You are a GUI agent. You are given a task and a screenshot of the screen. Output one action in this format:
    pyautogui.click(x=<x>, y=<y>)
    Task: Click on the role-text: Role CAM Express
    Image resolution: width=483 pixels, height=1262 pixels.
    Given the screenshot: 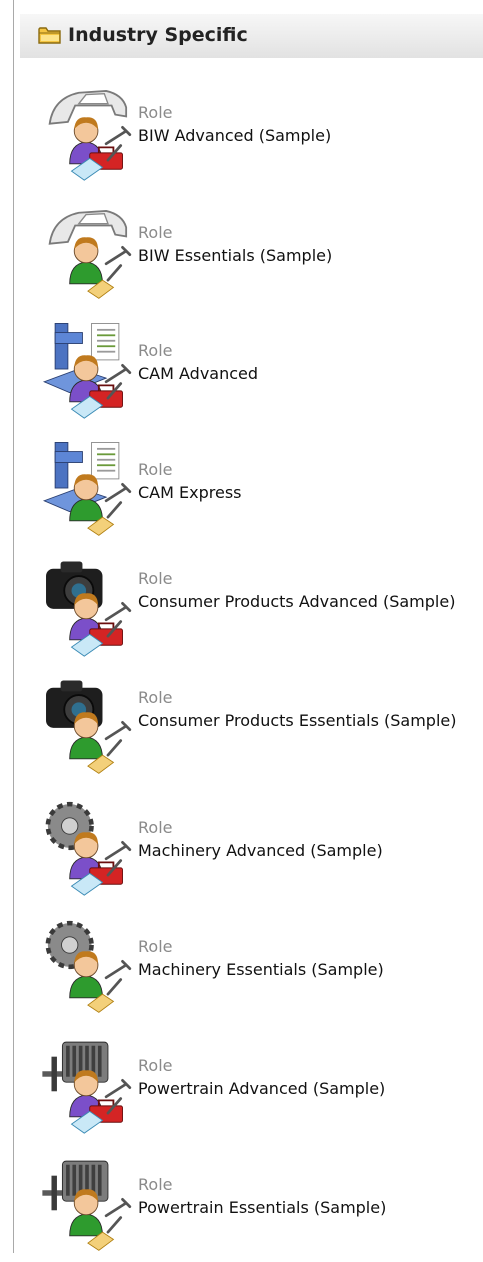 What is the action you would take?
    pyautogui.click(x=308, y=482)
    